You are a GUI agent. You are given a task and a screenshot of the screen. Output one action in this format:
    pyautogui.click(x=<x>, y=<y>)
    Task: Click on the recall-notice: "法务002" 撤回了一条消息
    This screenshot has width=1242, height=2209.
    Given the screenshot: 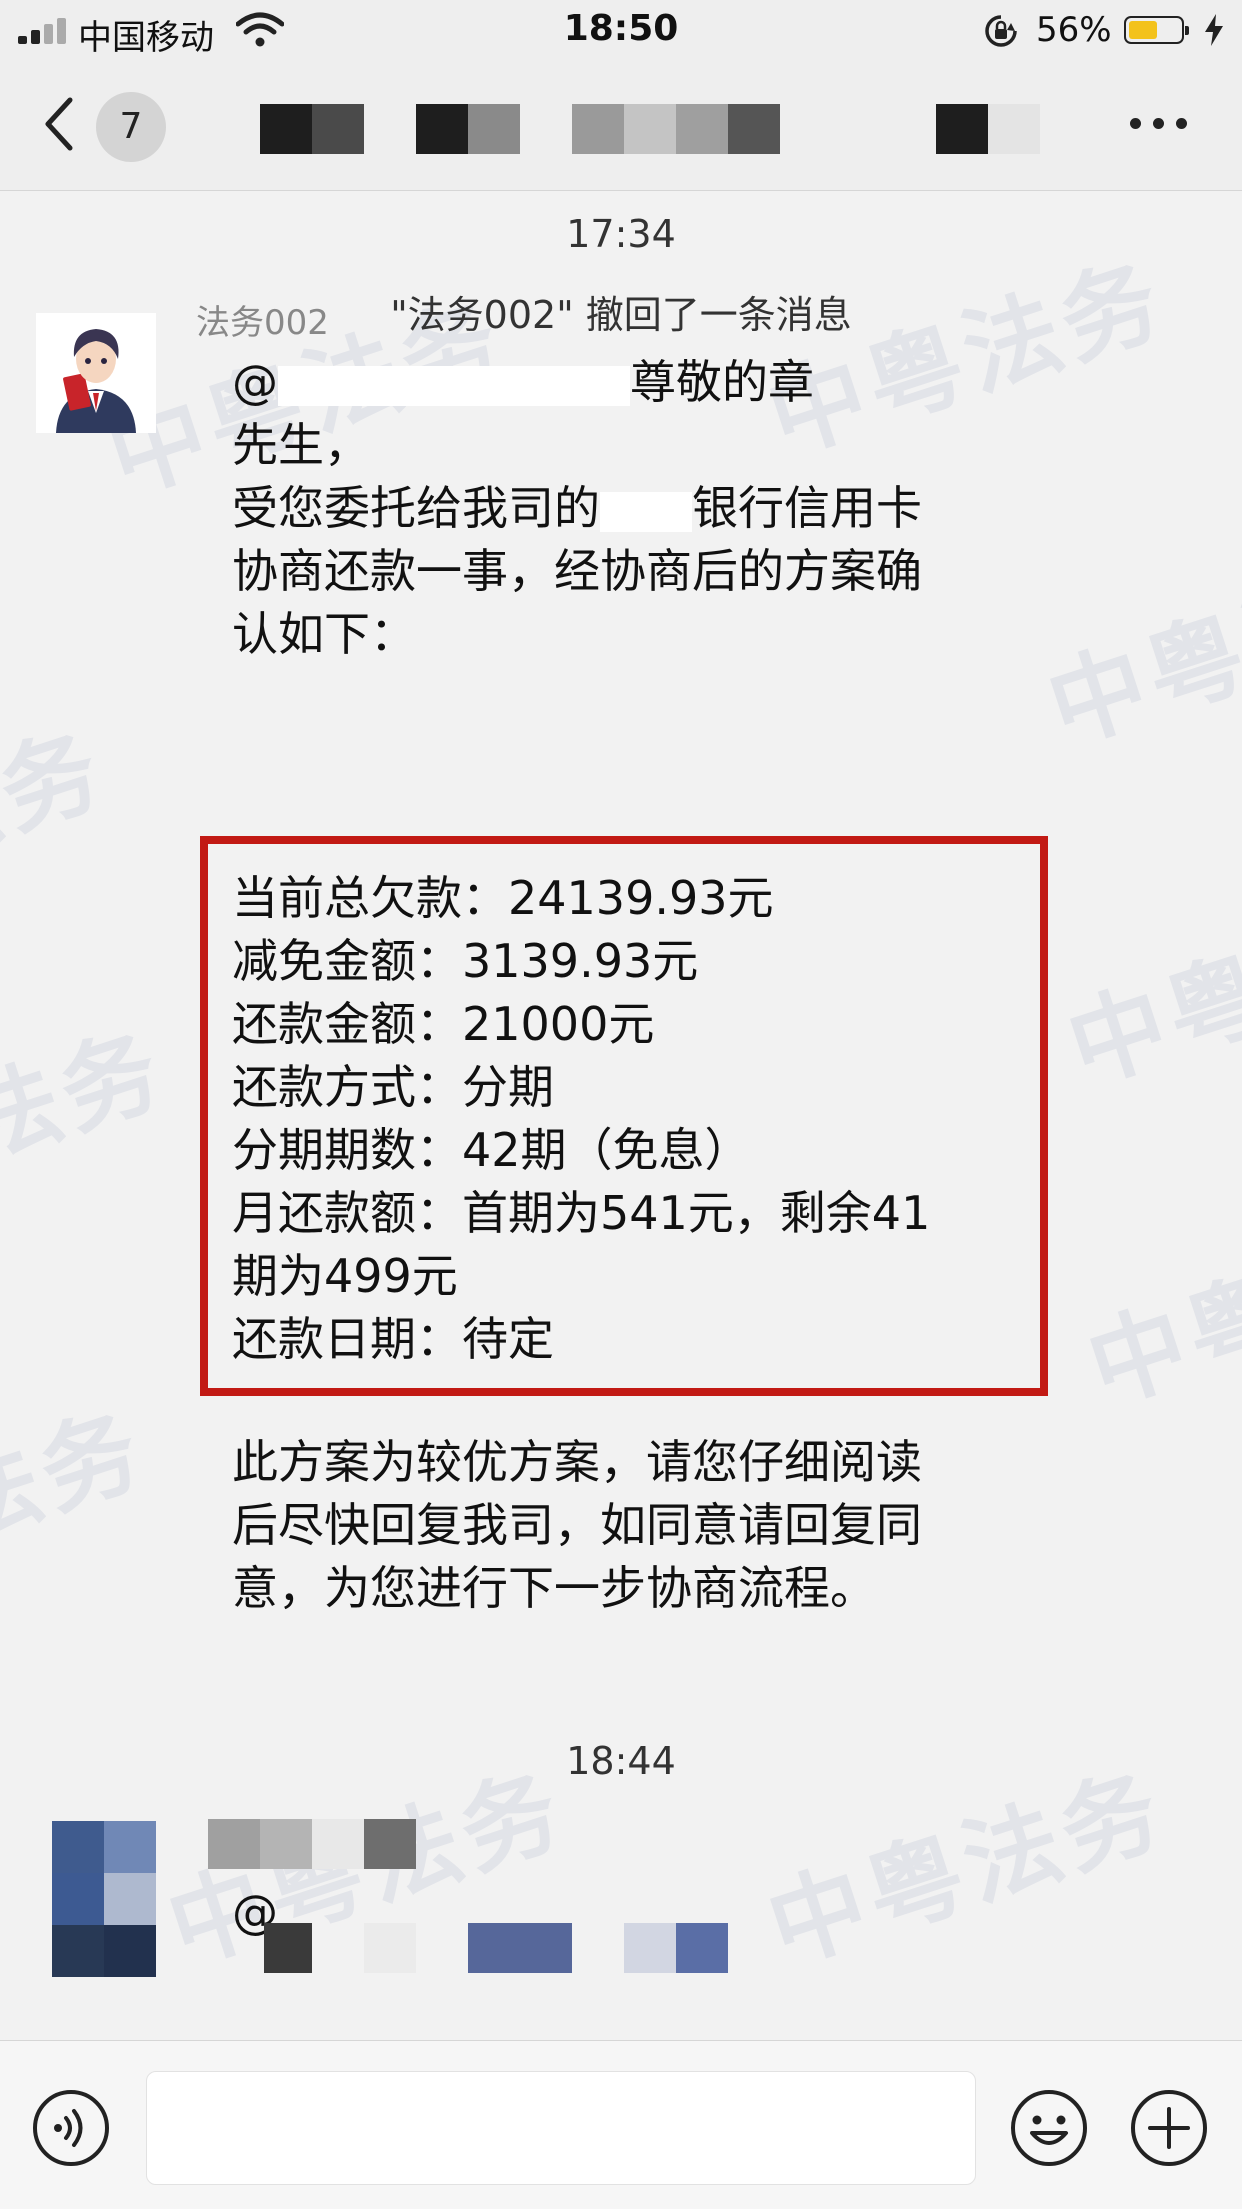 What is the action you would take?
    pyautogui.click(x=621, y=315)
    